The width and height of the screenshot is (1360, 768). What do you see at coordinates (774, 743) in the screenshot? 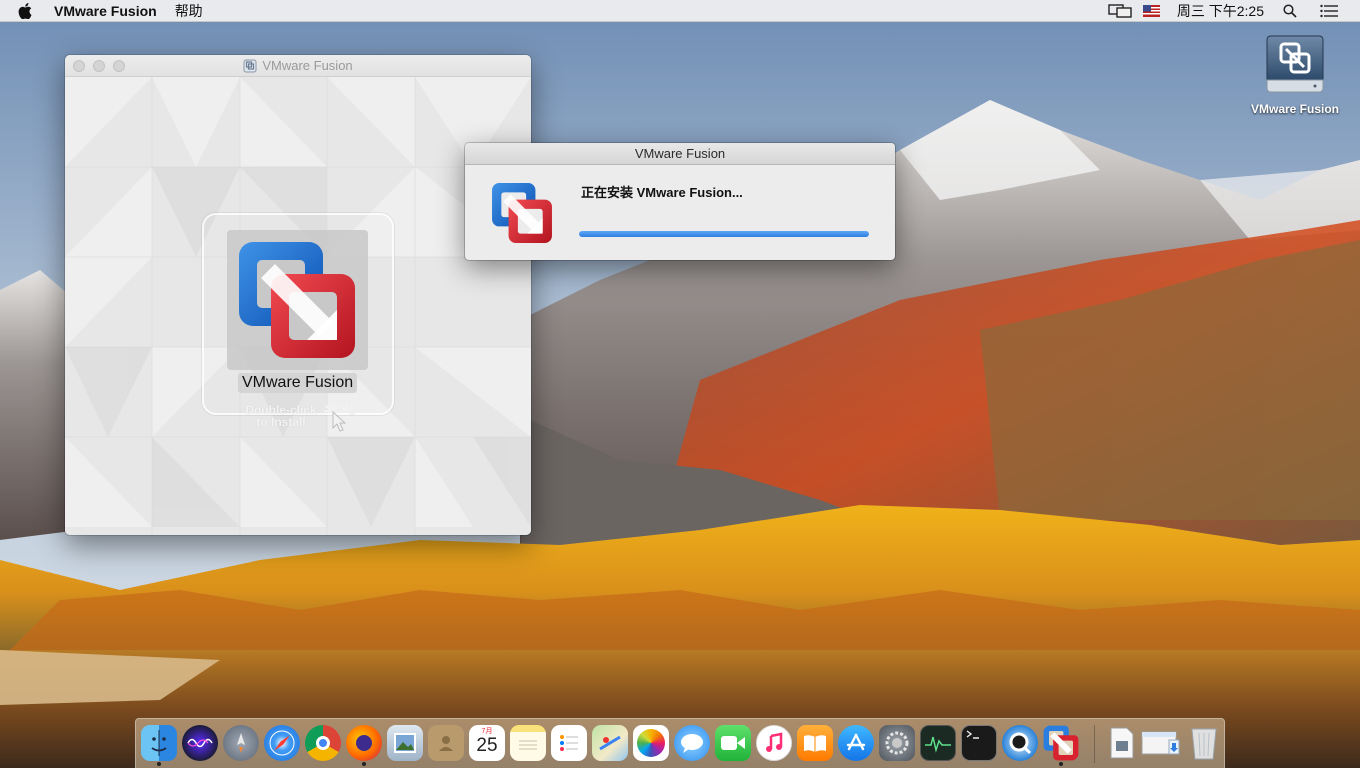
I see `itunes-icon` at bounding box center [774, 743].